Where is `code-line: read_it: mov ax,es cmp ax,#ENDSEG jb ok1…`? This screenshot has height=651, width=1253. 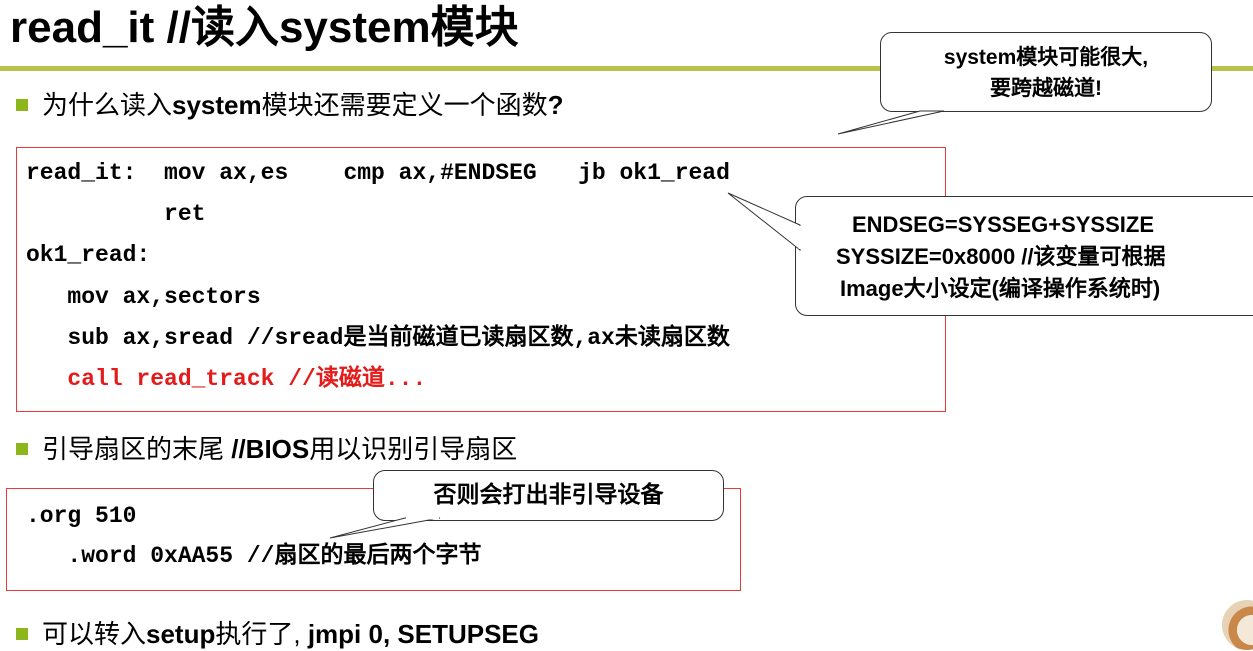 code-line: read_it: mov ax,es cmp ax,#ENDSEG jb ok1… is located at coordinates (378, 173).